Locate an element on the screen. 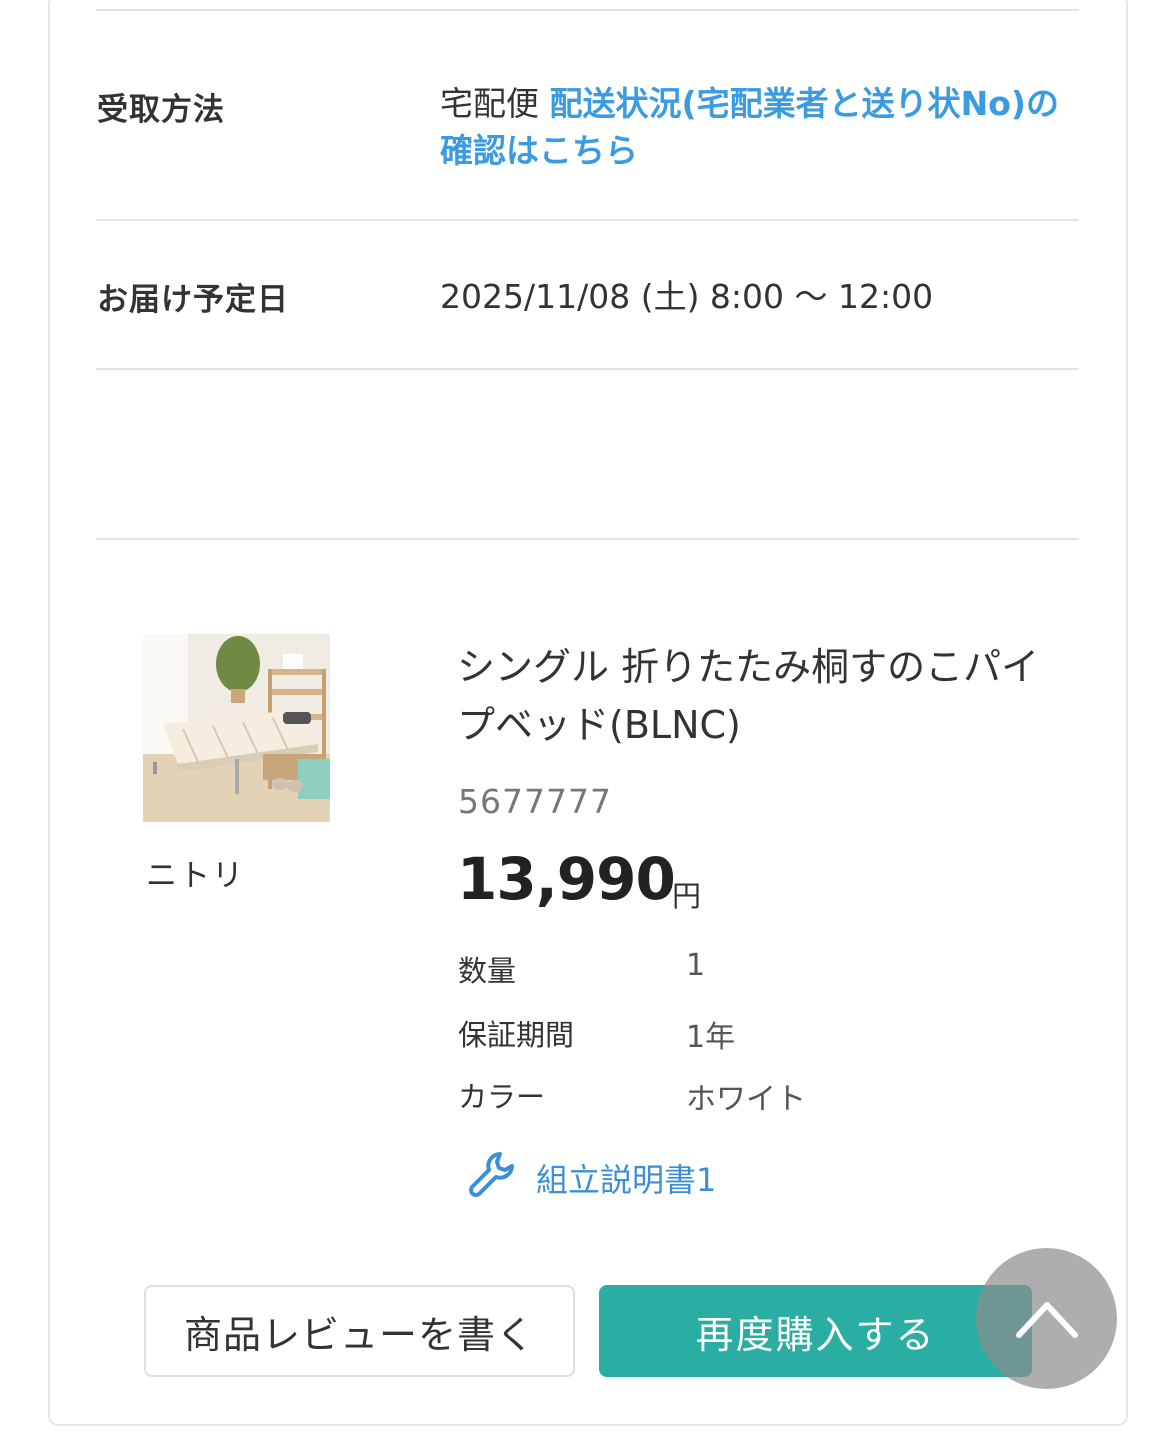 The image size is (1175, 1440). assembly-manual-label: 組立説明書1 is located at coordinates (626, 1180).